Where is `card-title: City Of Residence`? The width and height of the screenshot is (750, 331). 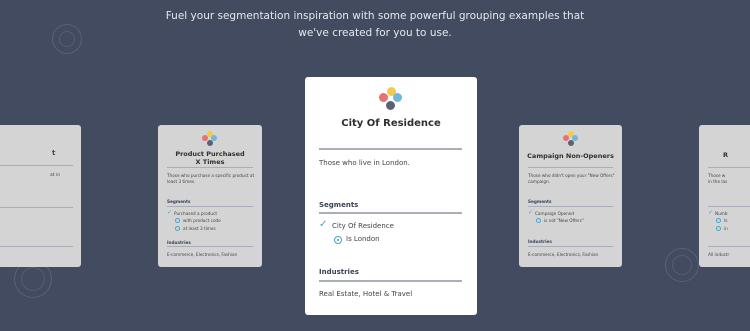 card-title: City Of Residence is located at coordinates (391, 123).